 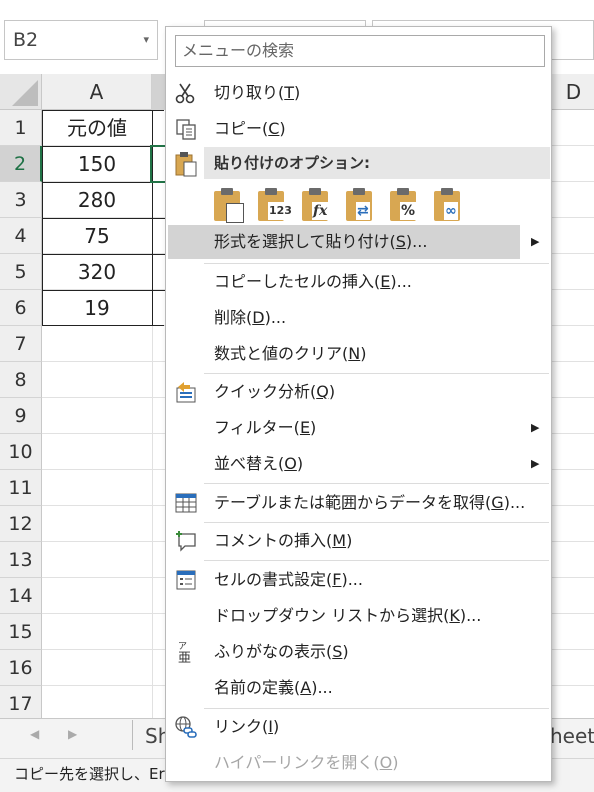 What do you see at coordinates (247, 726) in the screenshot?
I see `menu-item-label: リンク(I)` at bounding box center [247, 726].